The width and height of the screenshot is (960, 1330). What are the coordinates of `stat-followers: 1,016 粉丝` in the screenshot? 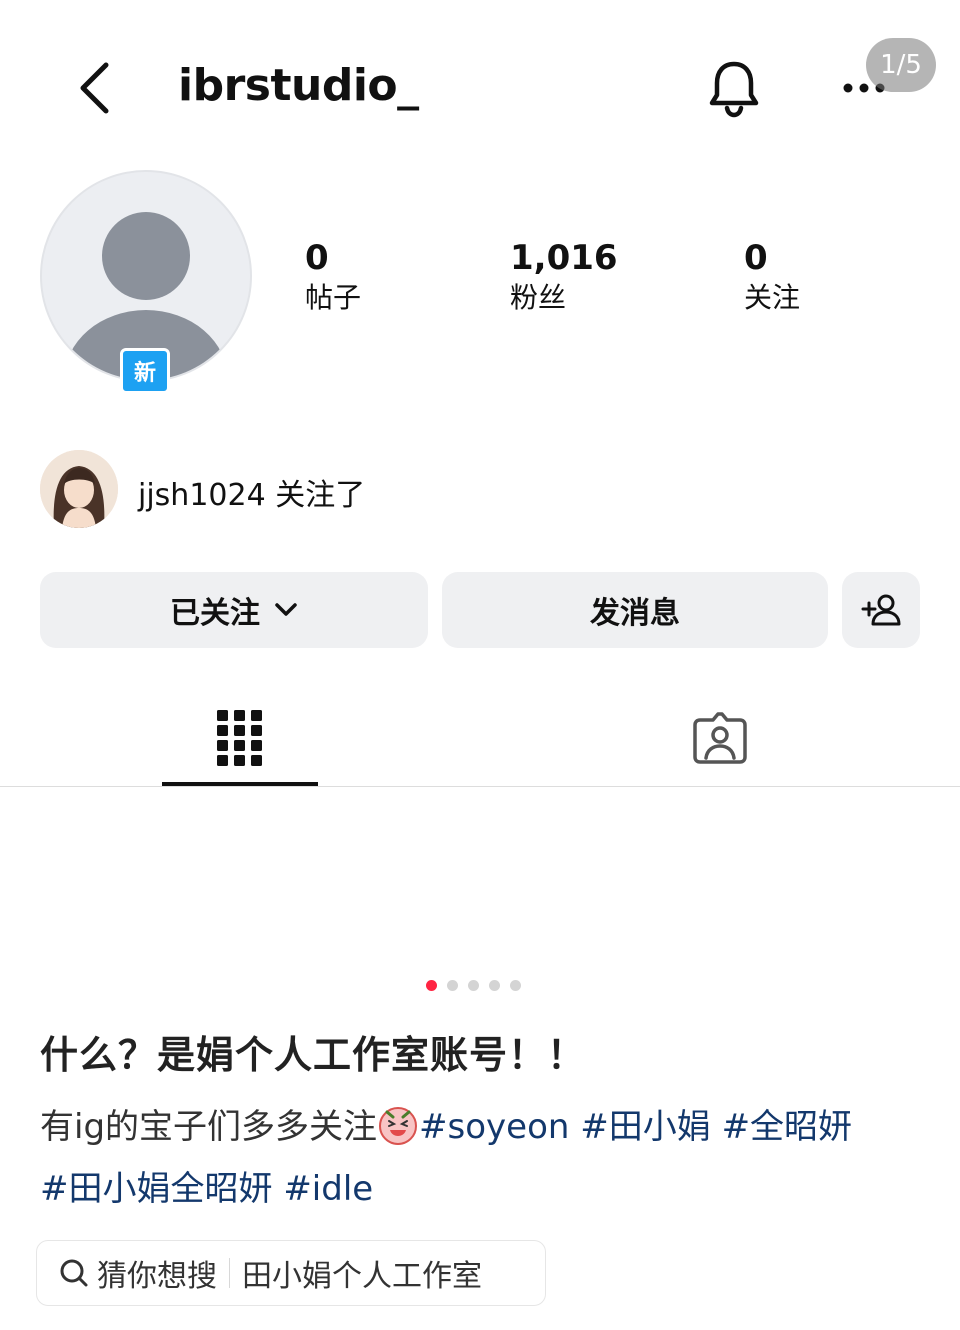 It's located at (564, 277).